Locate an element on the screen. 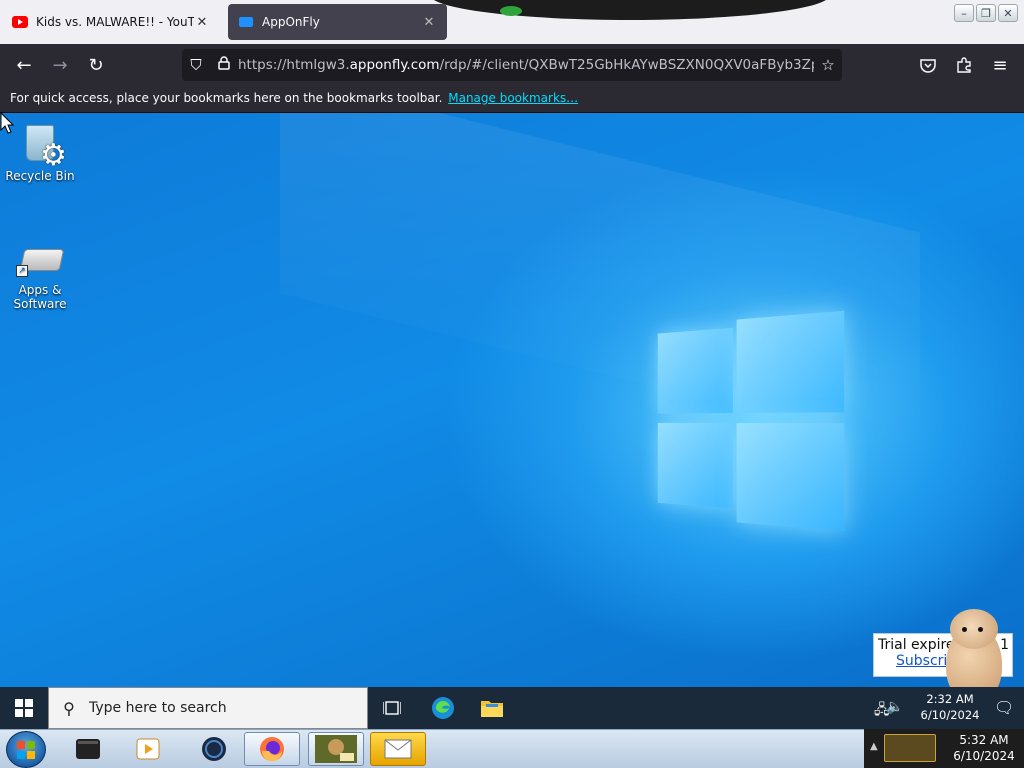  minimize-button: – is located at coordinates (964, 13).